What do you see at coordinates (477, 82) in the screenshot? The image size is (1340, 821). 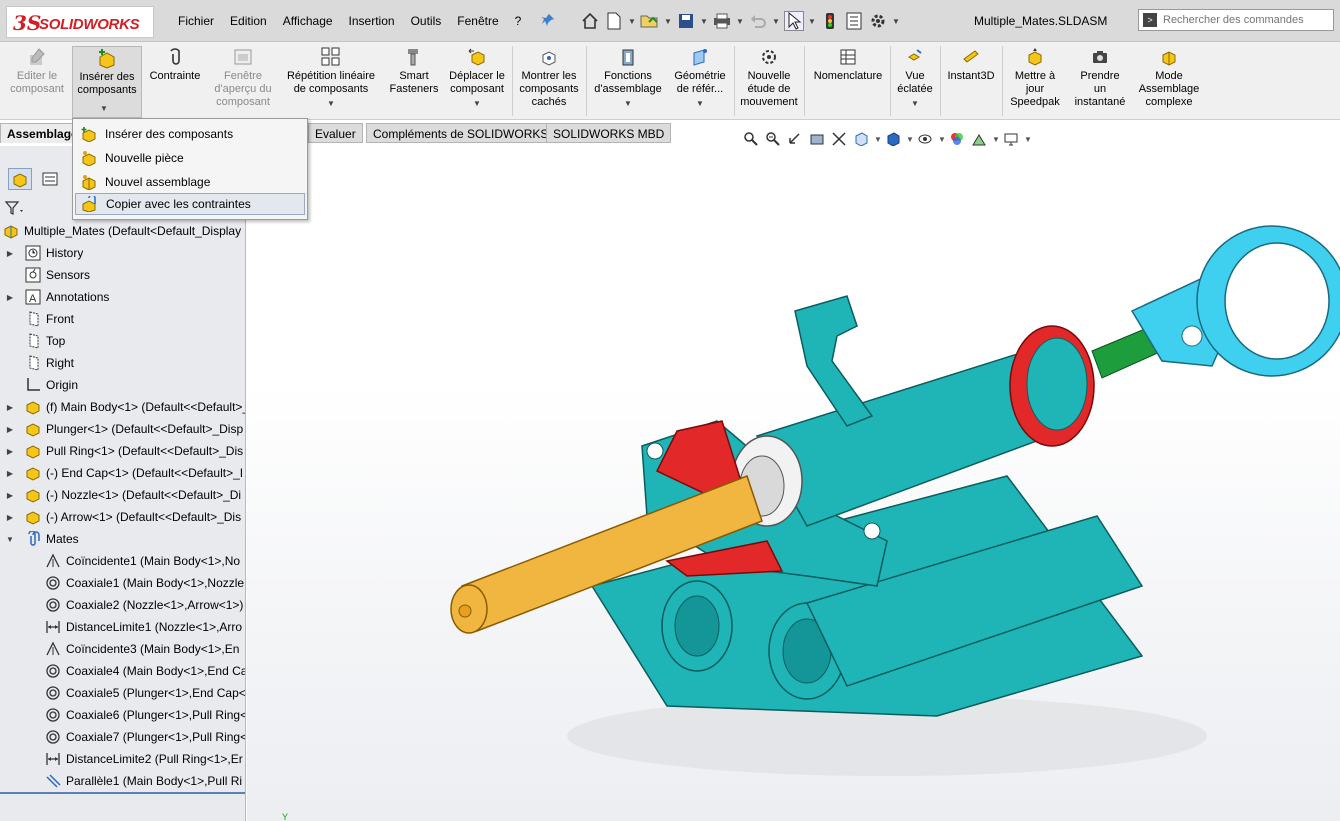 I see `move-component-button: Déplacer le composant ▼` at bounding box center [477, 82].